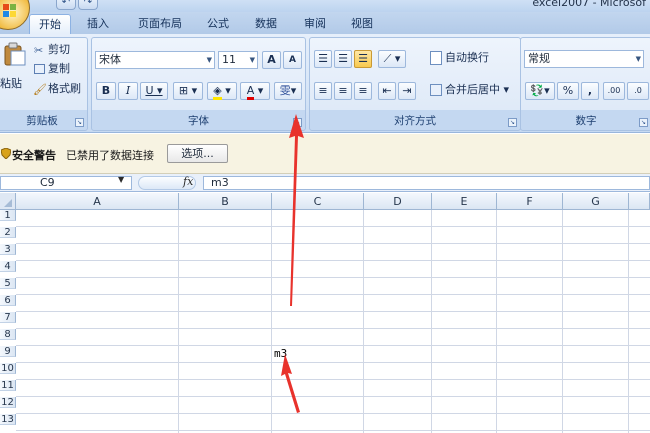 This screenshot has height=433, width=650. I want to click on office-logo-icon, so click(9, 10).